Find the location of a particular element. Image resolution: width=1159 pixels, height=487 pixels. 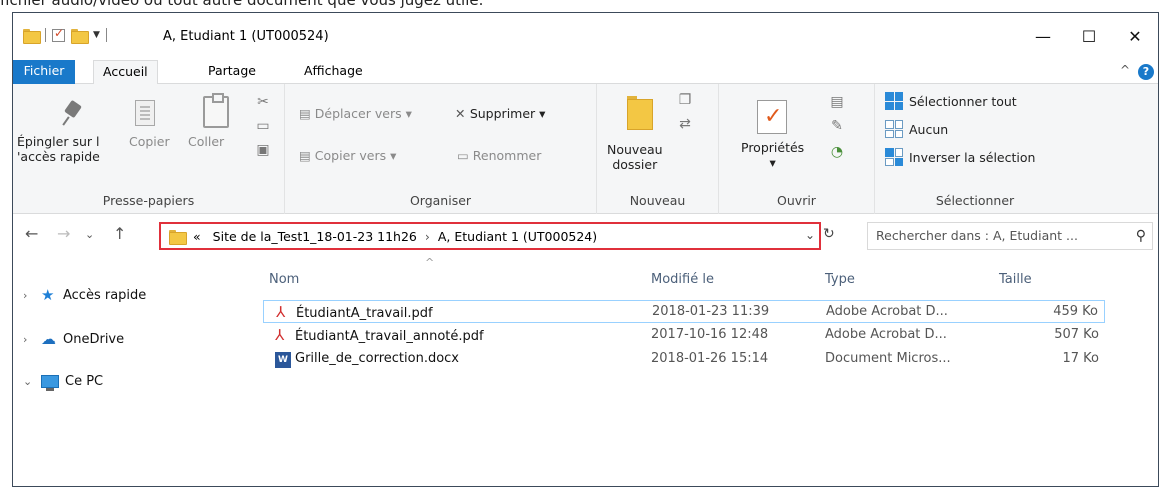

cut-icon: ✂ is located at coordinates (263, 102).